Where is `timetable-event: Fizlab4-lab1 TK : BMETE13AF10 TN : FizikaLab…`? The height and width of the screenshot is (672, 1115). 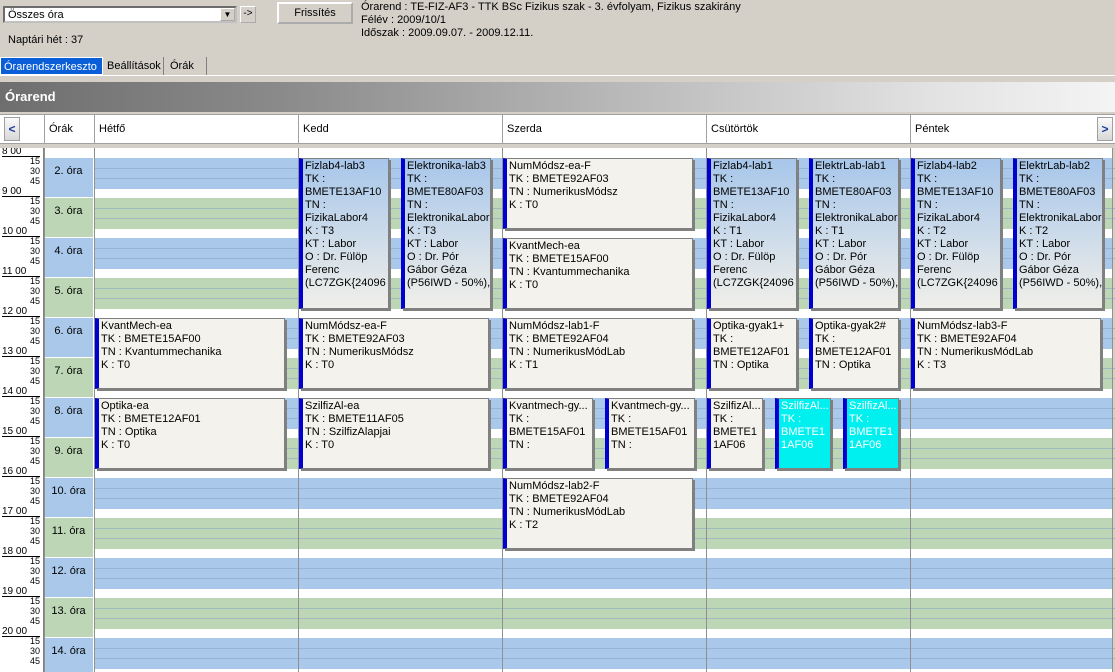 timetable-event: Fizlab4-lab1 TK : BMETE13AF10 TN : FizikaLab… is located at coordinates (752, 233).